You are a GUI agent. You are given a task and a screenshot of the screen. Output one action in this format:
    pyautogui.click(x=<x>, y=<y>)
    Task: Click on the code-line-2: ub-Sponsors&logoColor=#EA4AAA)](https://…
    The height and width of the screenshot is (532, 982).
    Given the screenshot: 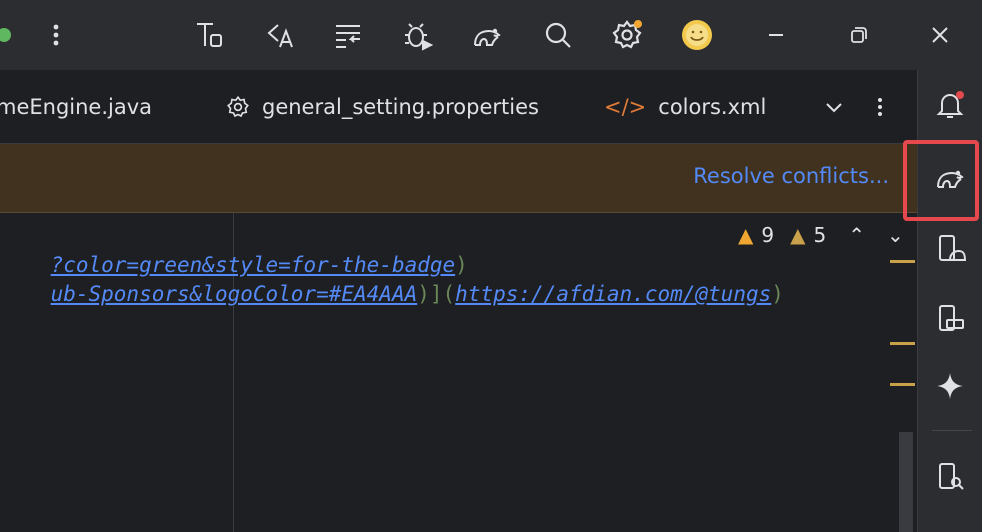 What is the action you would take?
    pyautogui.click(x=417, y=294)
    